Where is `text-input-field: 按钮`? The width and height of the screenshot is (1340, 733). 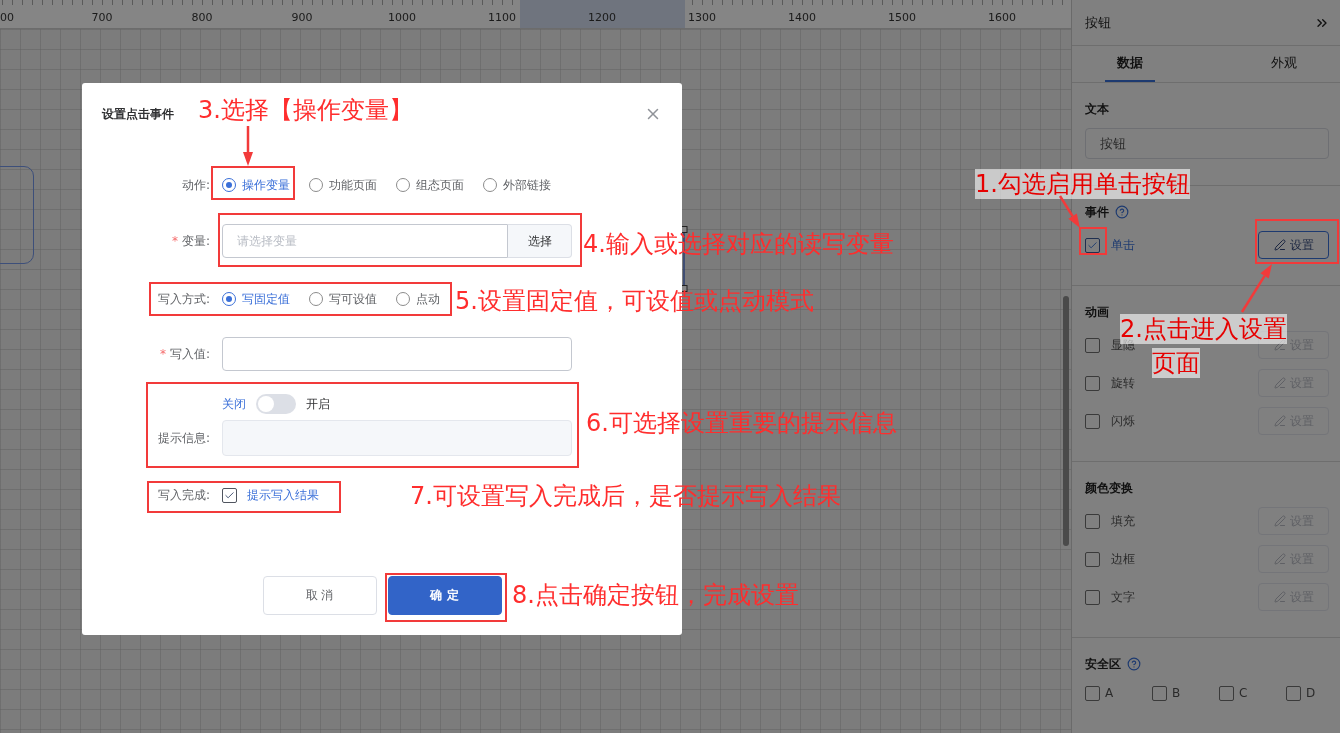 text-input-field: 按钮 is located at coordinates (1207, 143).